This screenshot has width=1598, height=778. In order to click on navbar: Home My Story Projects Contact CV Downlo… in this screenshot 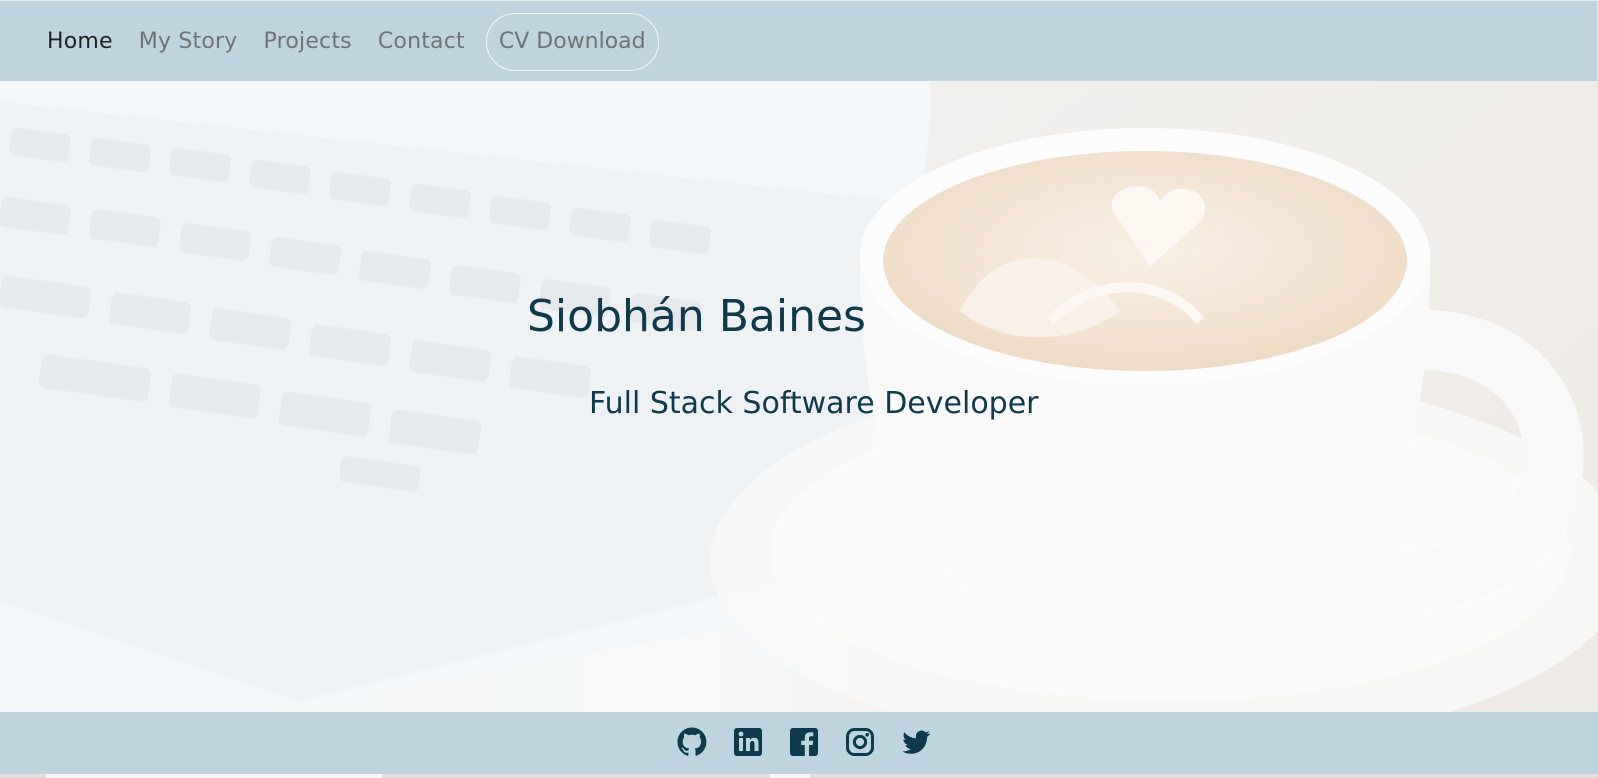, I will do `click(799, 40)`.